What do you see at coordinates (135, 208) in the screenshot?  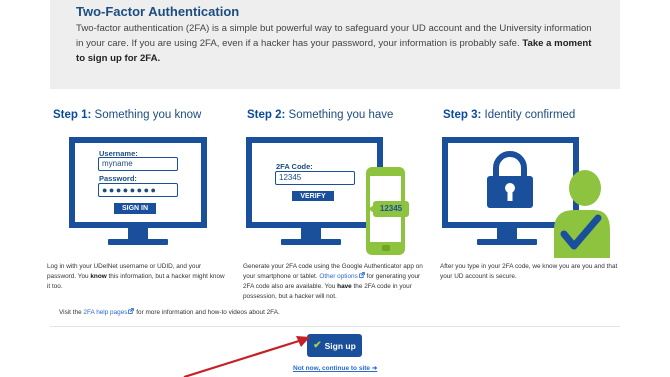 I see `sign-in-illustration-button: SIGN IN` at bounding box center [135, 208].